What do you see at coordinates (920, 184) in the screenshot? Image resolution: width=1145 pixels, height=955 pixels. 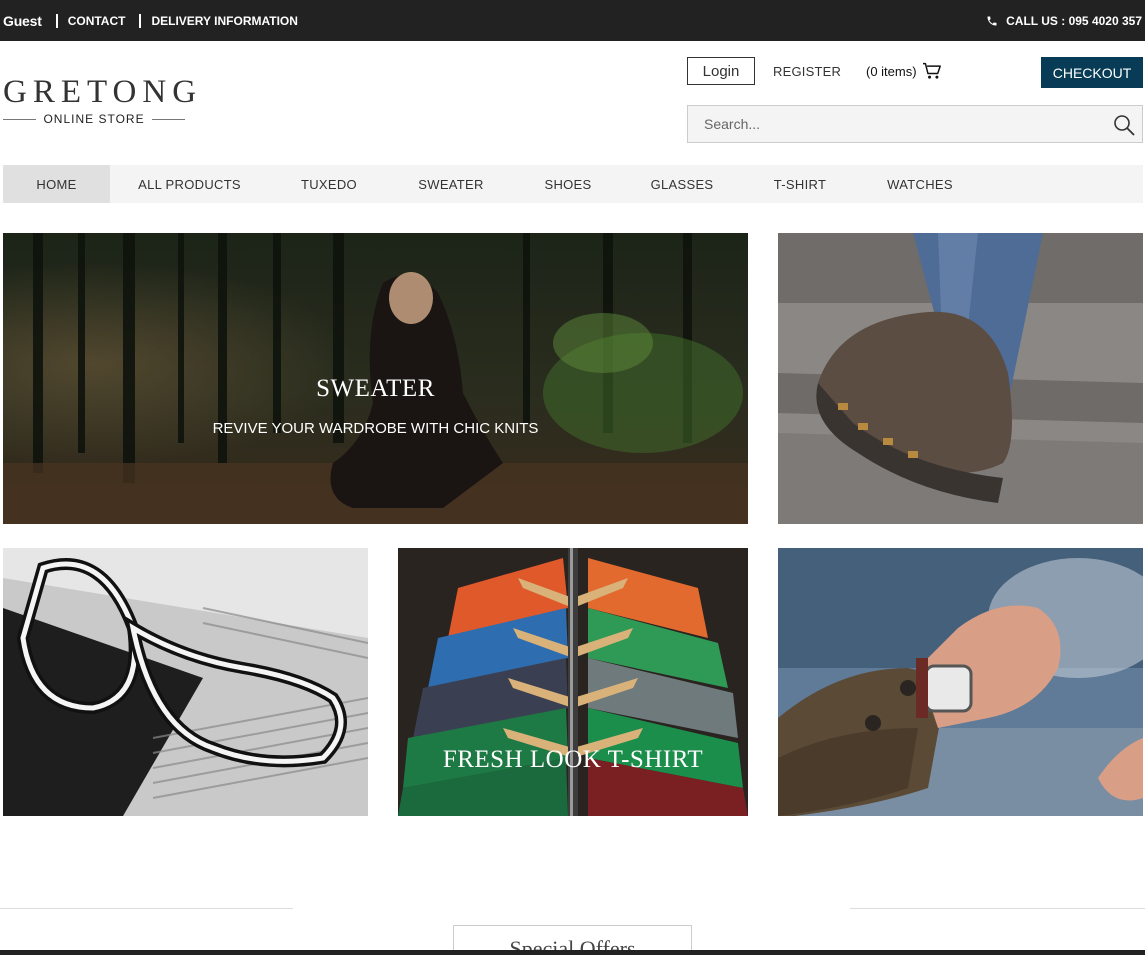 I see `nav-item-watches: WATCHES` at bounding box center [920, 184].